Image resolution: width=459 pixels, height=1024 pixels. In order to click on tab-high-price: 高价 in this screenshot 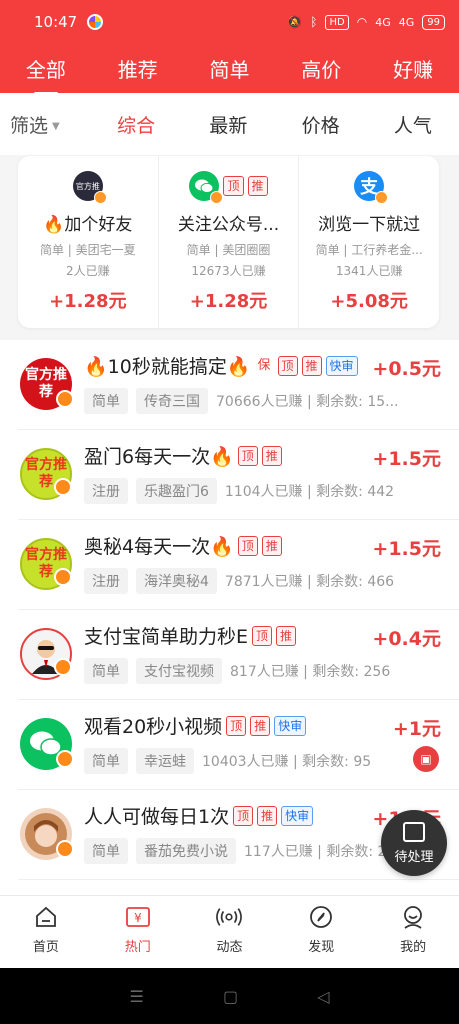, I will do `click(321, 68)`.